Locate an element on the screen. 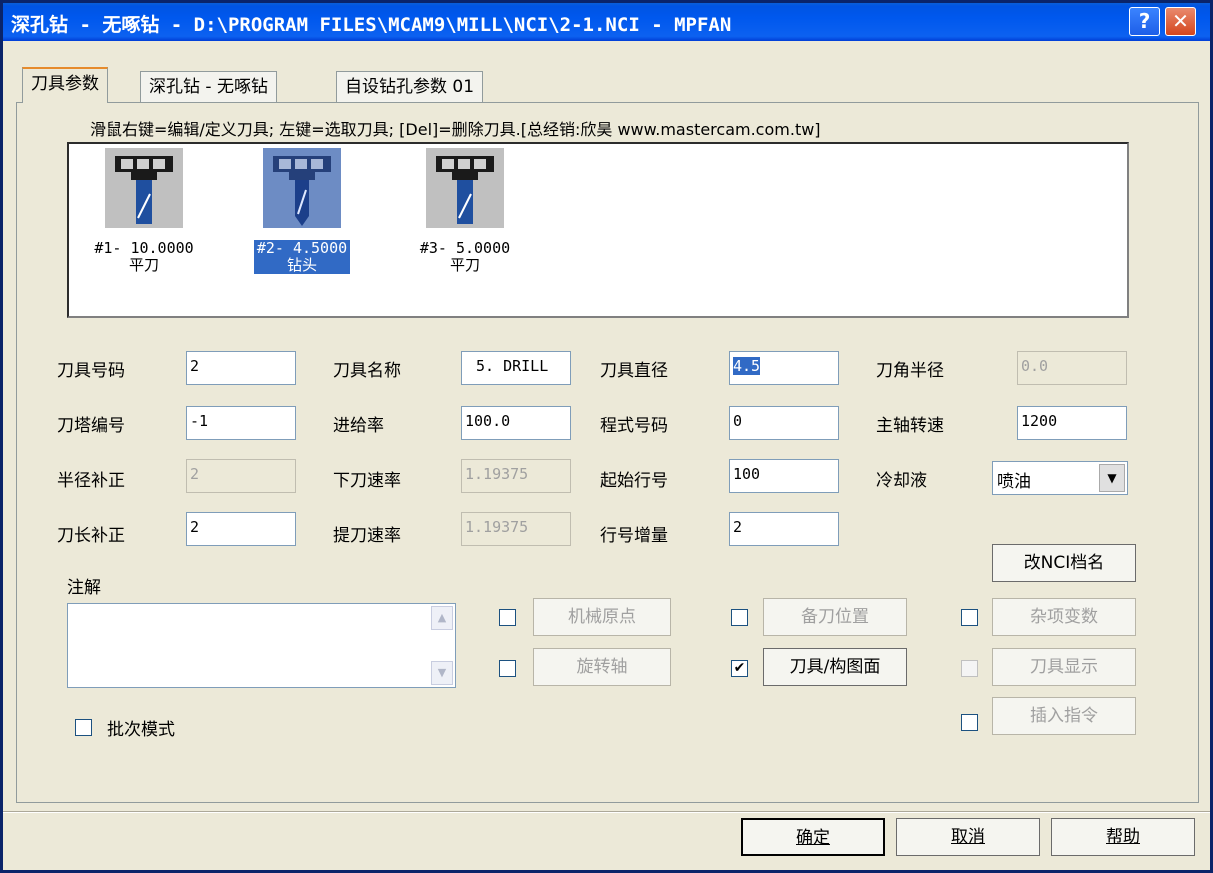 The image size is (1213, 873). tool-diameter-input: 4.5 is located at coordinates (784, 368).